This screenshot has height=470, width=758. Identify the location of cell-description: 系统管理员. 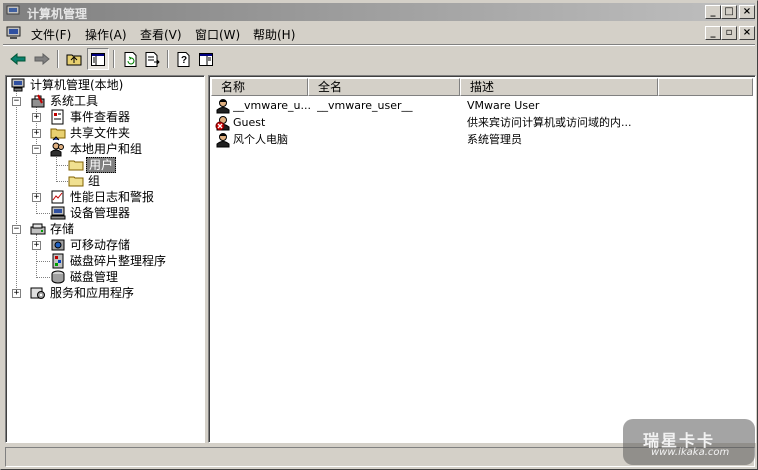
(494, 139).